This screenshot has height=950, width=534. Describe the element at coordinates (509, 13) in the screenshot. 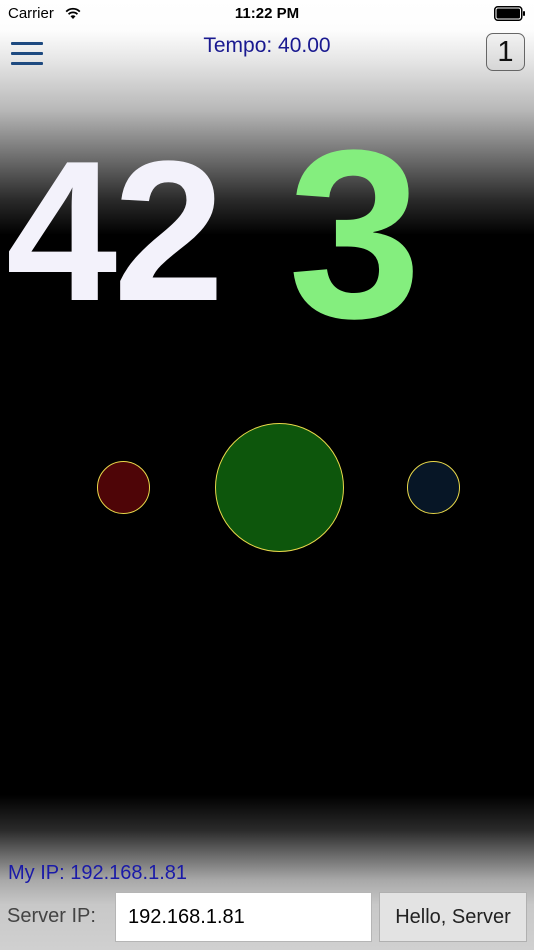

I see `battery-icon` at that location.